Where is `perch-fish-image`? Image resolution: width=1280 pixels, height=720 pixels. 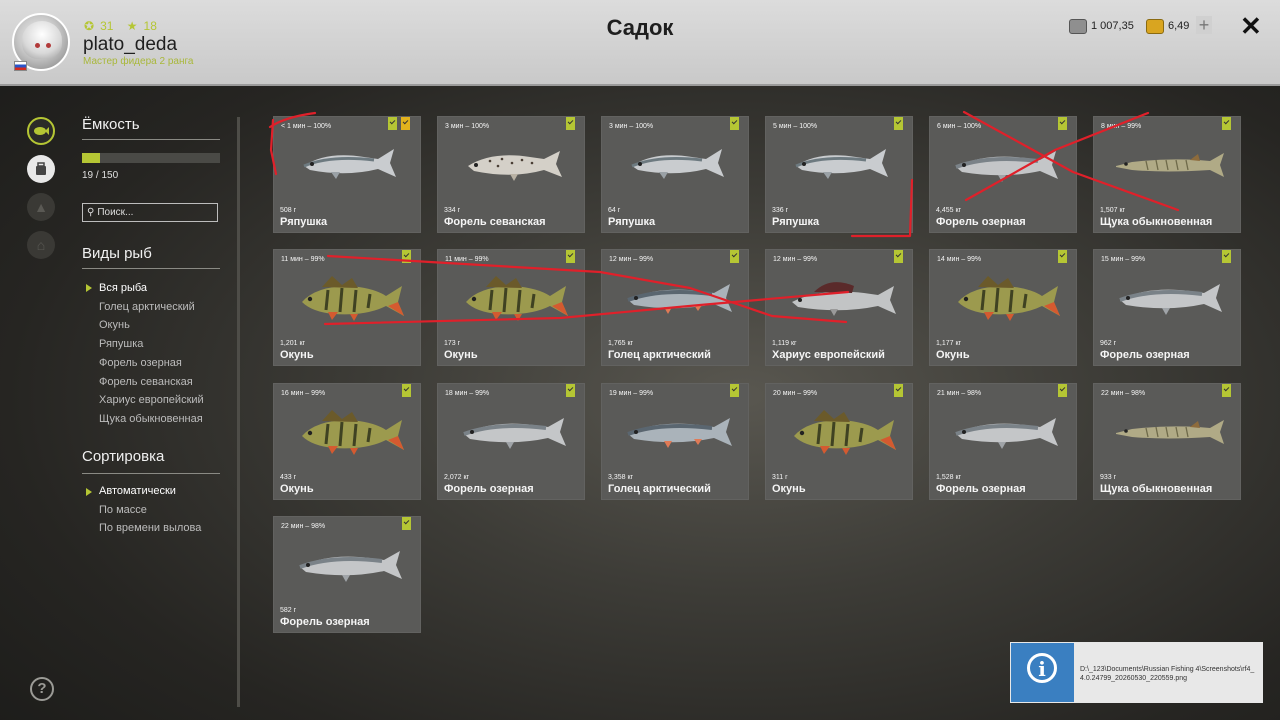
perch-fish-image is located at coordinates (517, 298).